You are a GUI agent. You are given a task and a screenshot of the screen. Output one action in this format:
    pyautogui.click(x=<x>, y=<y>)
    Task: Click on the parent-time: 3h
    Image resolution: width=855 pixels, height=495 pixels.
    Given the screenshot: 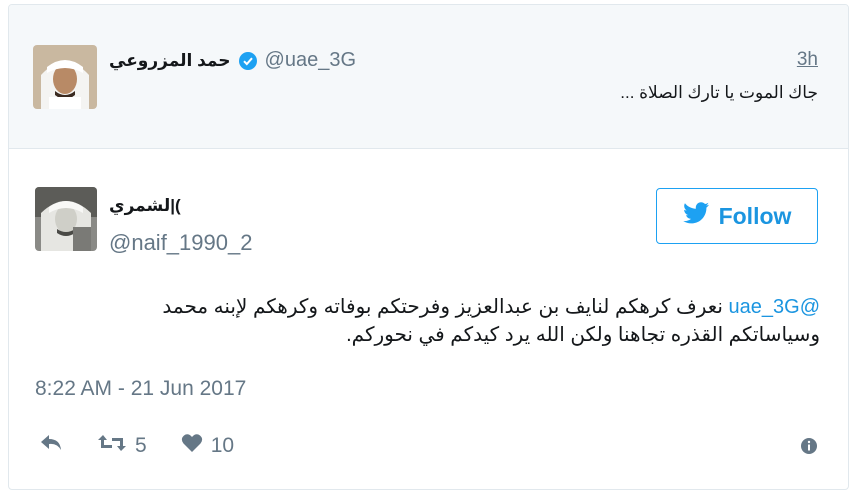 What is the action you would take?
    pyautogui.click(x=807, y=60)
    